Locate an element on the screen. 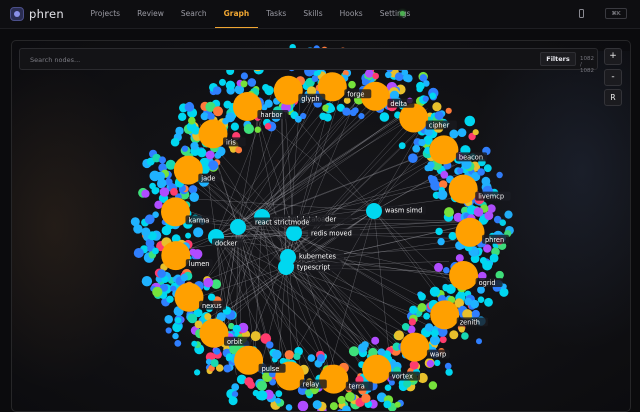 The height and width of the screenshot is (412, 640). brand: phren is located at coordinates (37, 14).